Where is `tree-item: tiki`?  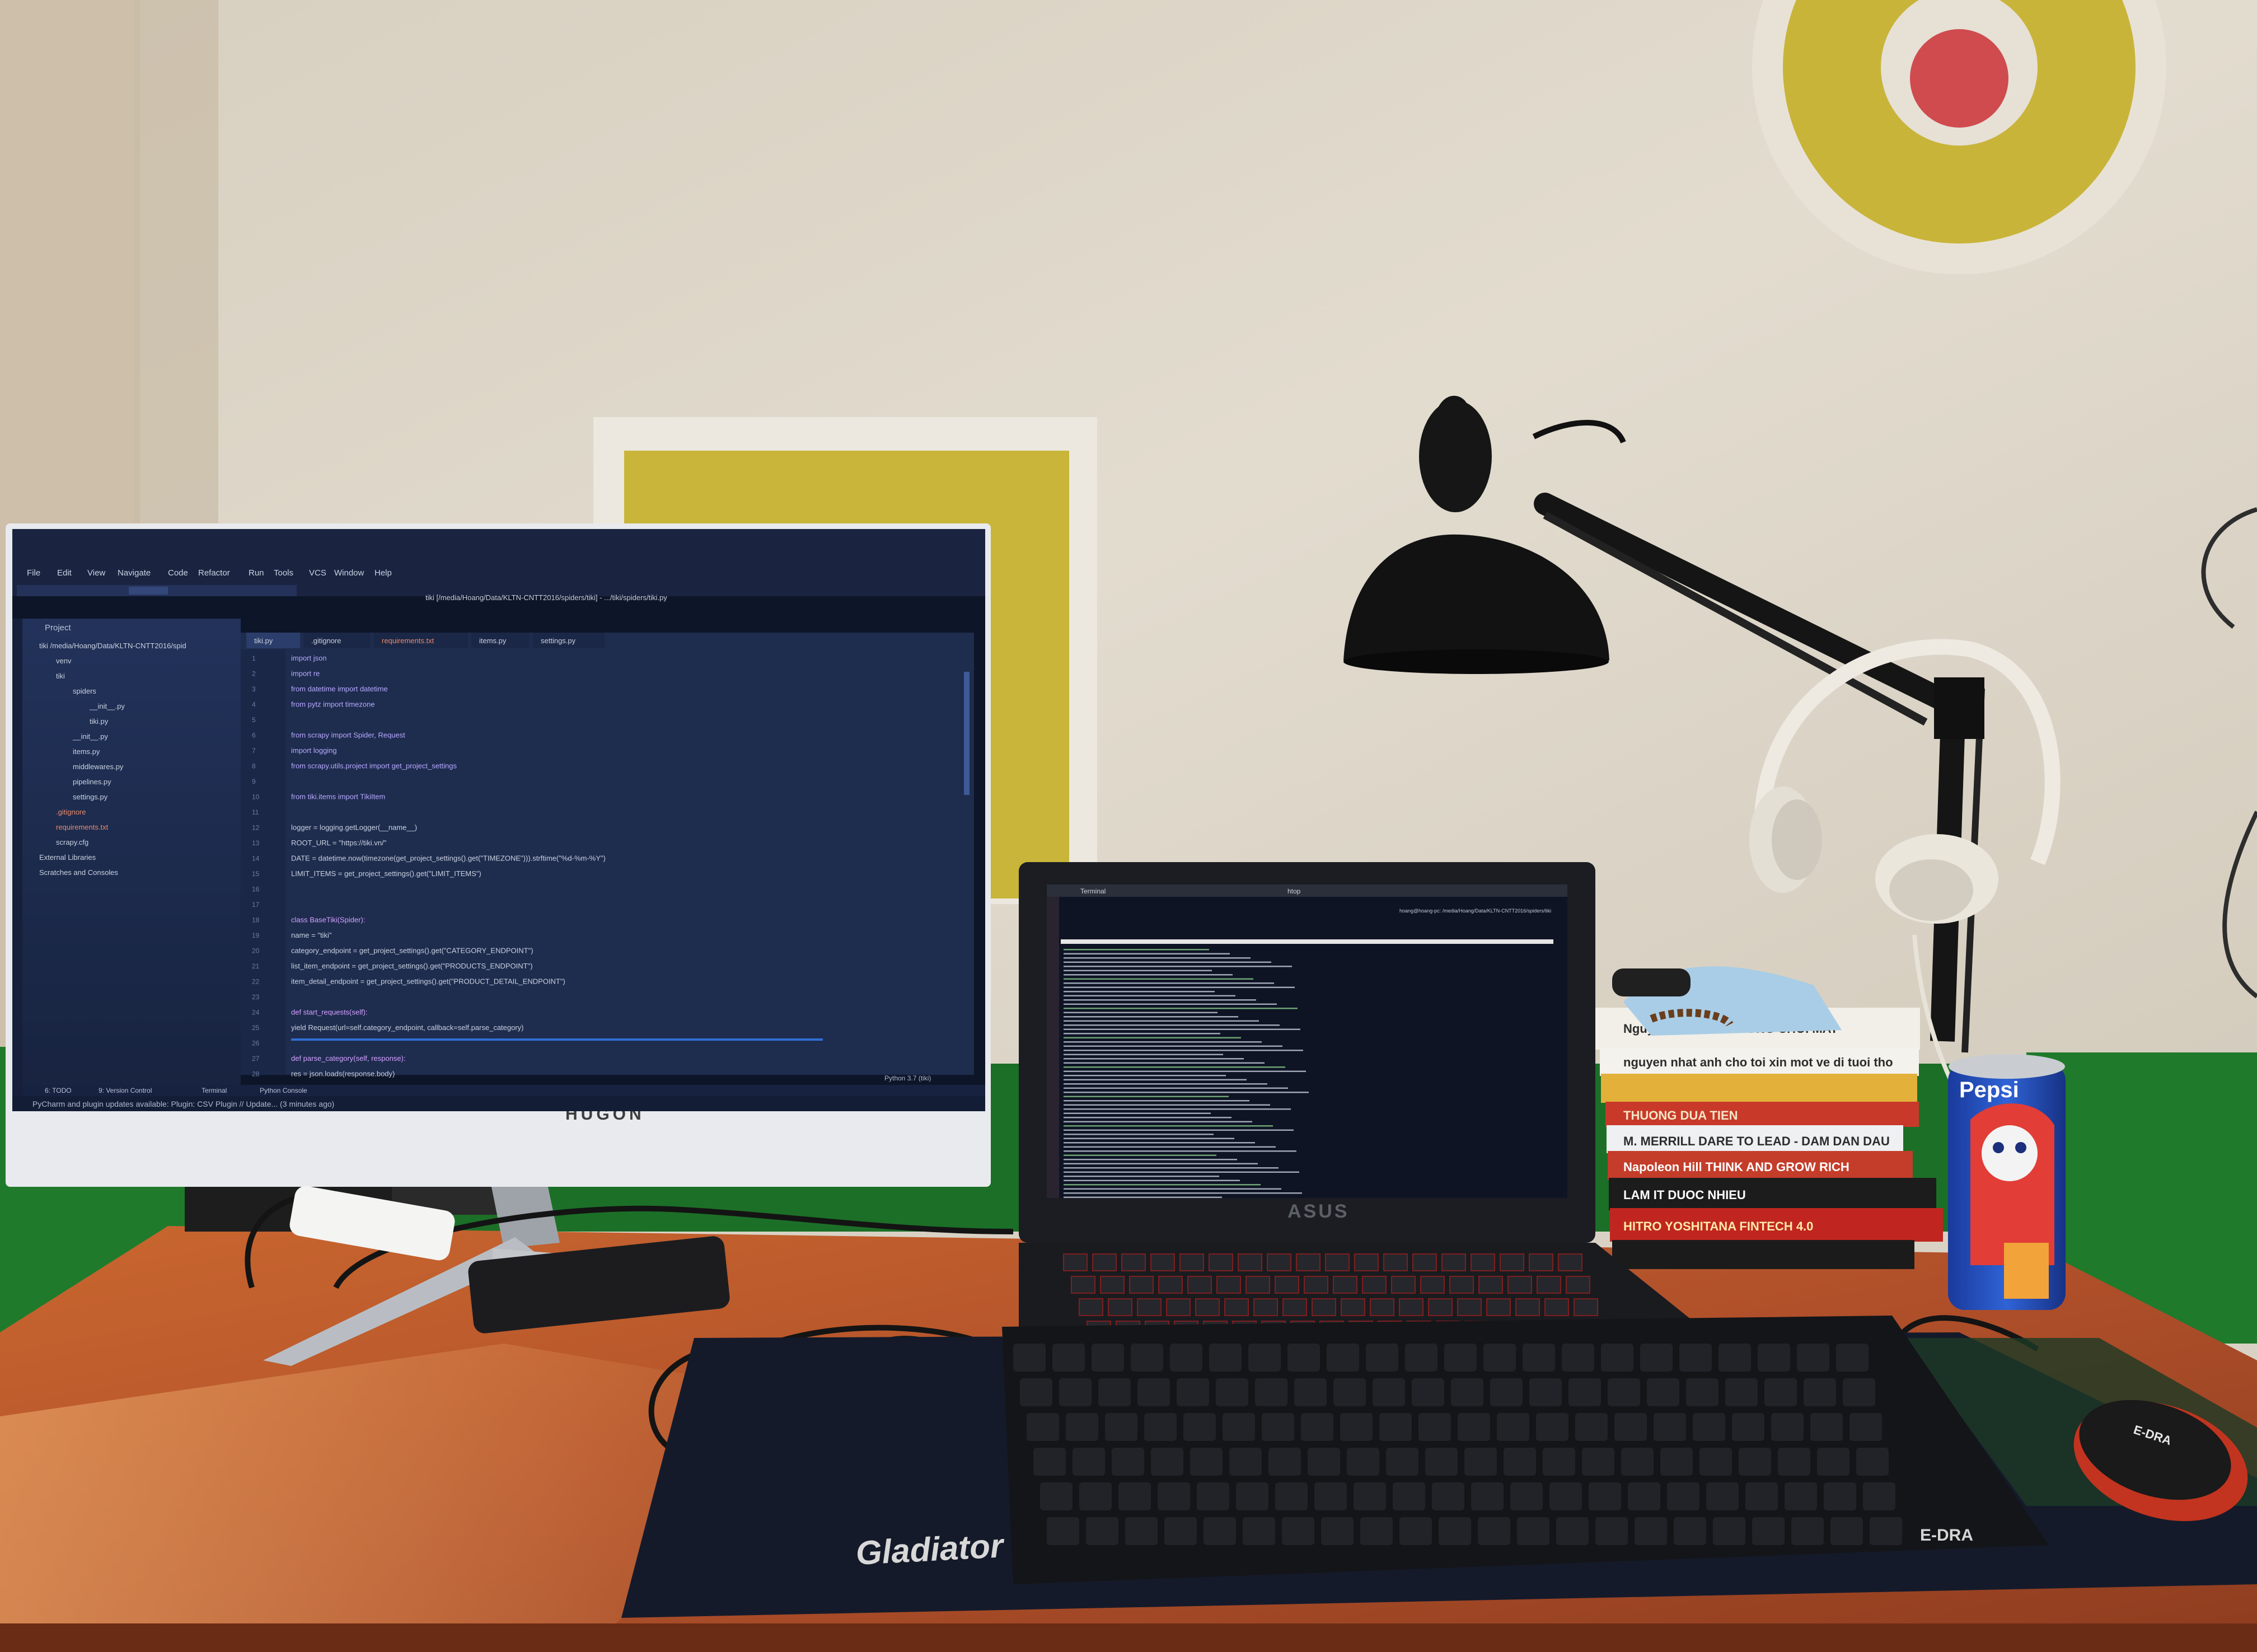 tree-item: tiki is located at coordinates (60, 676).